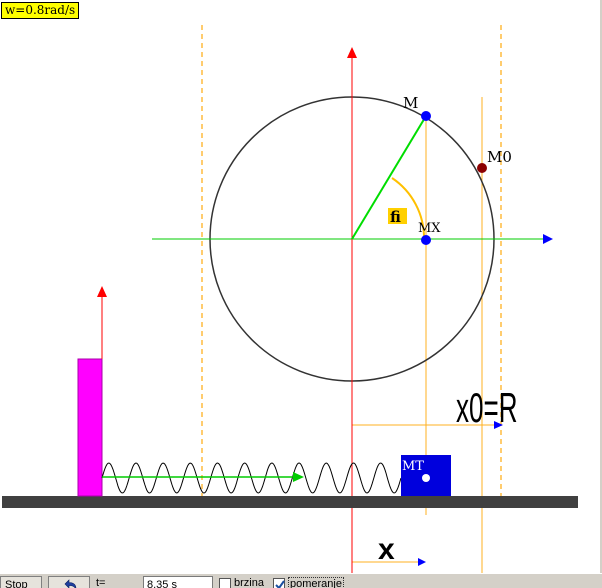  I want to click on label-m: M, so click(410, 103).